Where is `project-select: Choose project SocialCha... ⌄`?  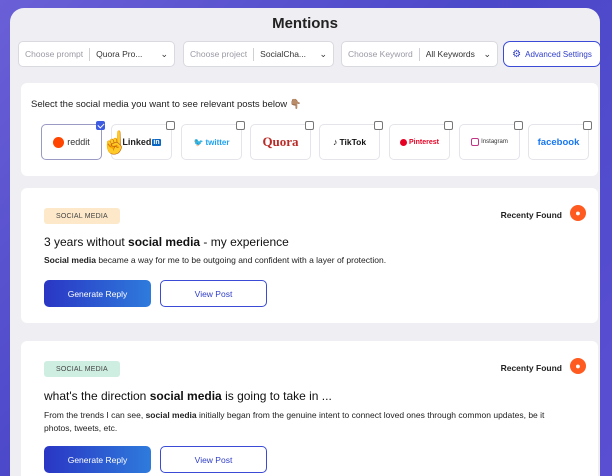
project-select: Choose project SocialCha... ⌄ is located at coordinates (258, 54).